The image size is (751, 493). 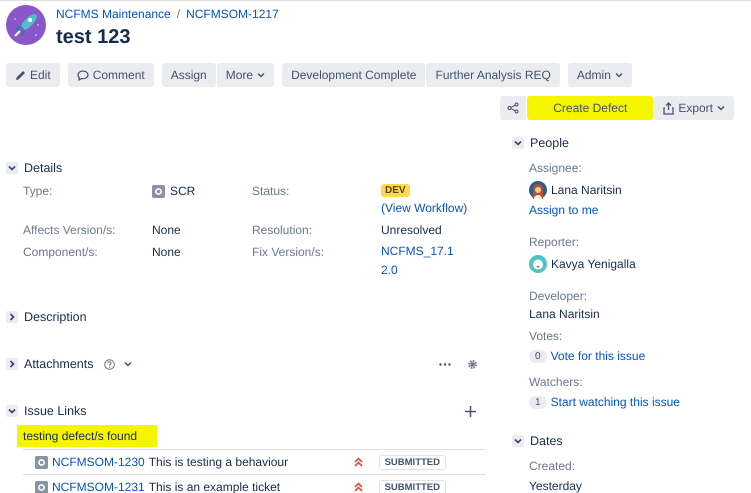 I want to click on project-avatar-icon, so click(x=26, y=25).